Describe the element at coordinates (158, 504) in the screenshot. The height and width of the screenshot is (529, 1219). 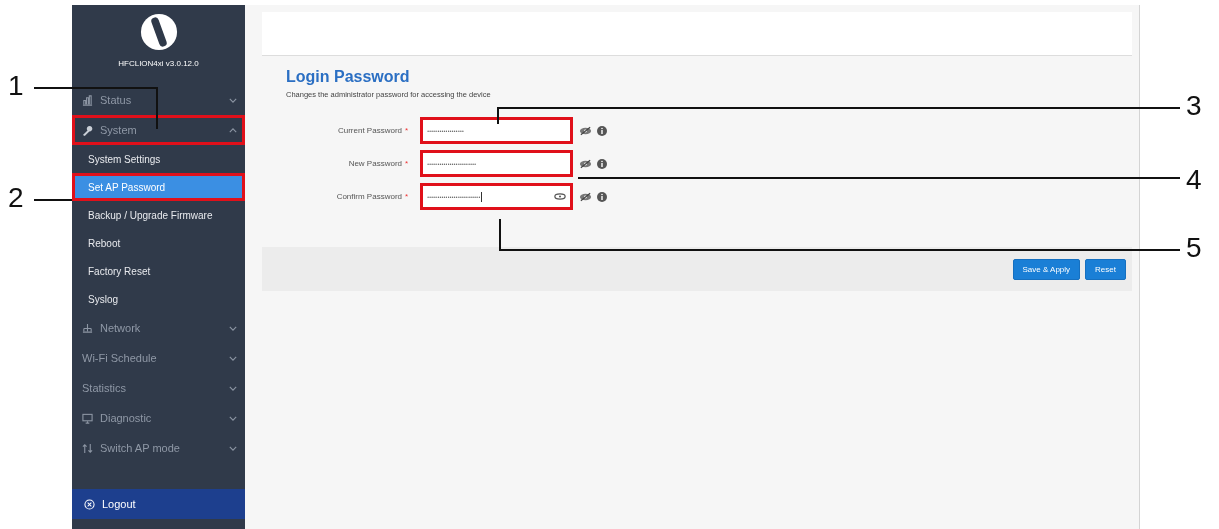
I see `logout-button: Logout` at that location.